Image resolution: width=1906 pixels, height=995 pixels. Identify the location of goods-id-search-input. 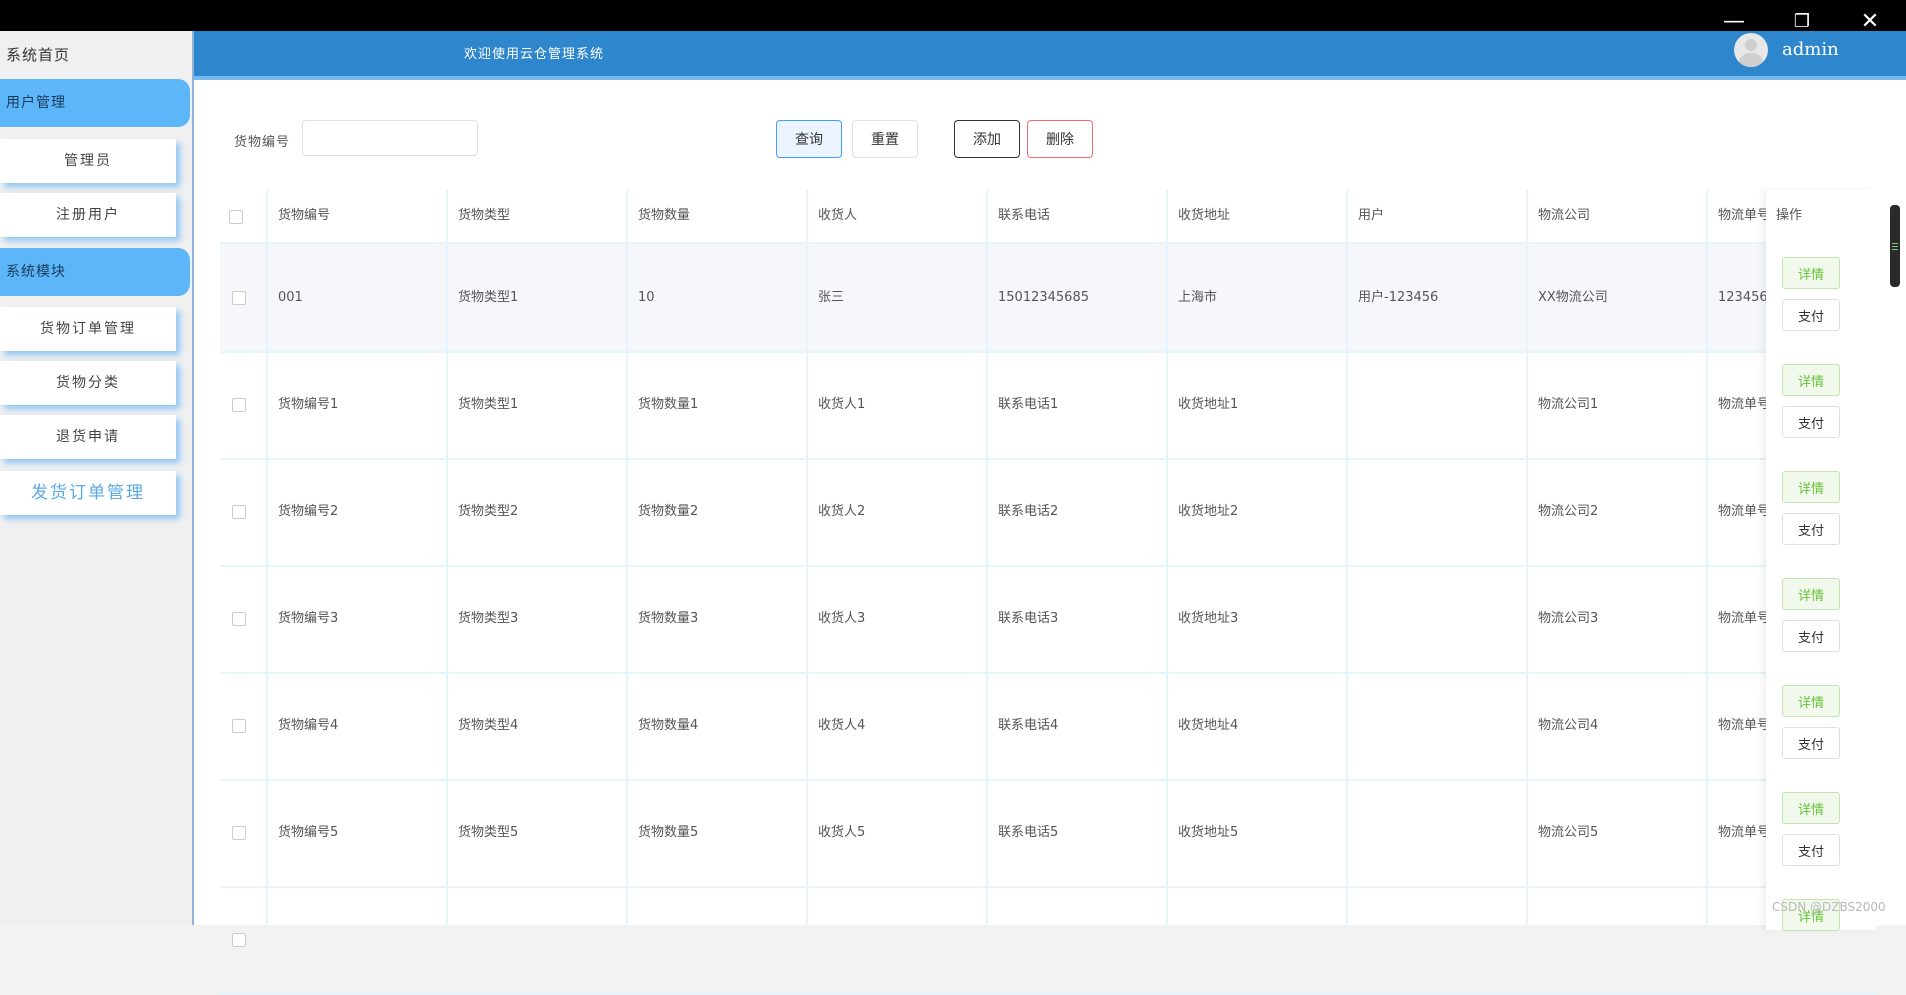
(390, 138).